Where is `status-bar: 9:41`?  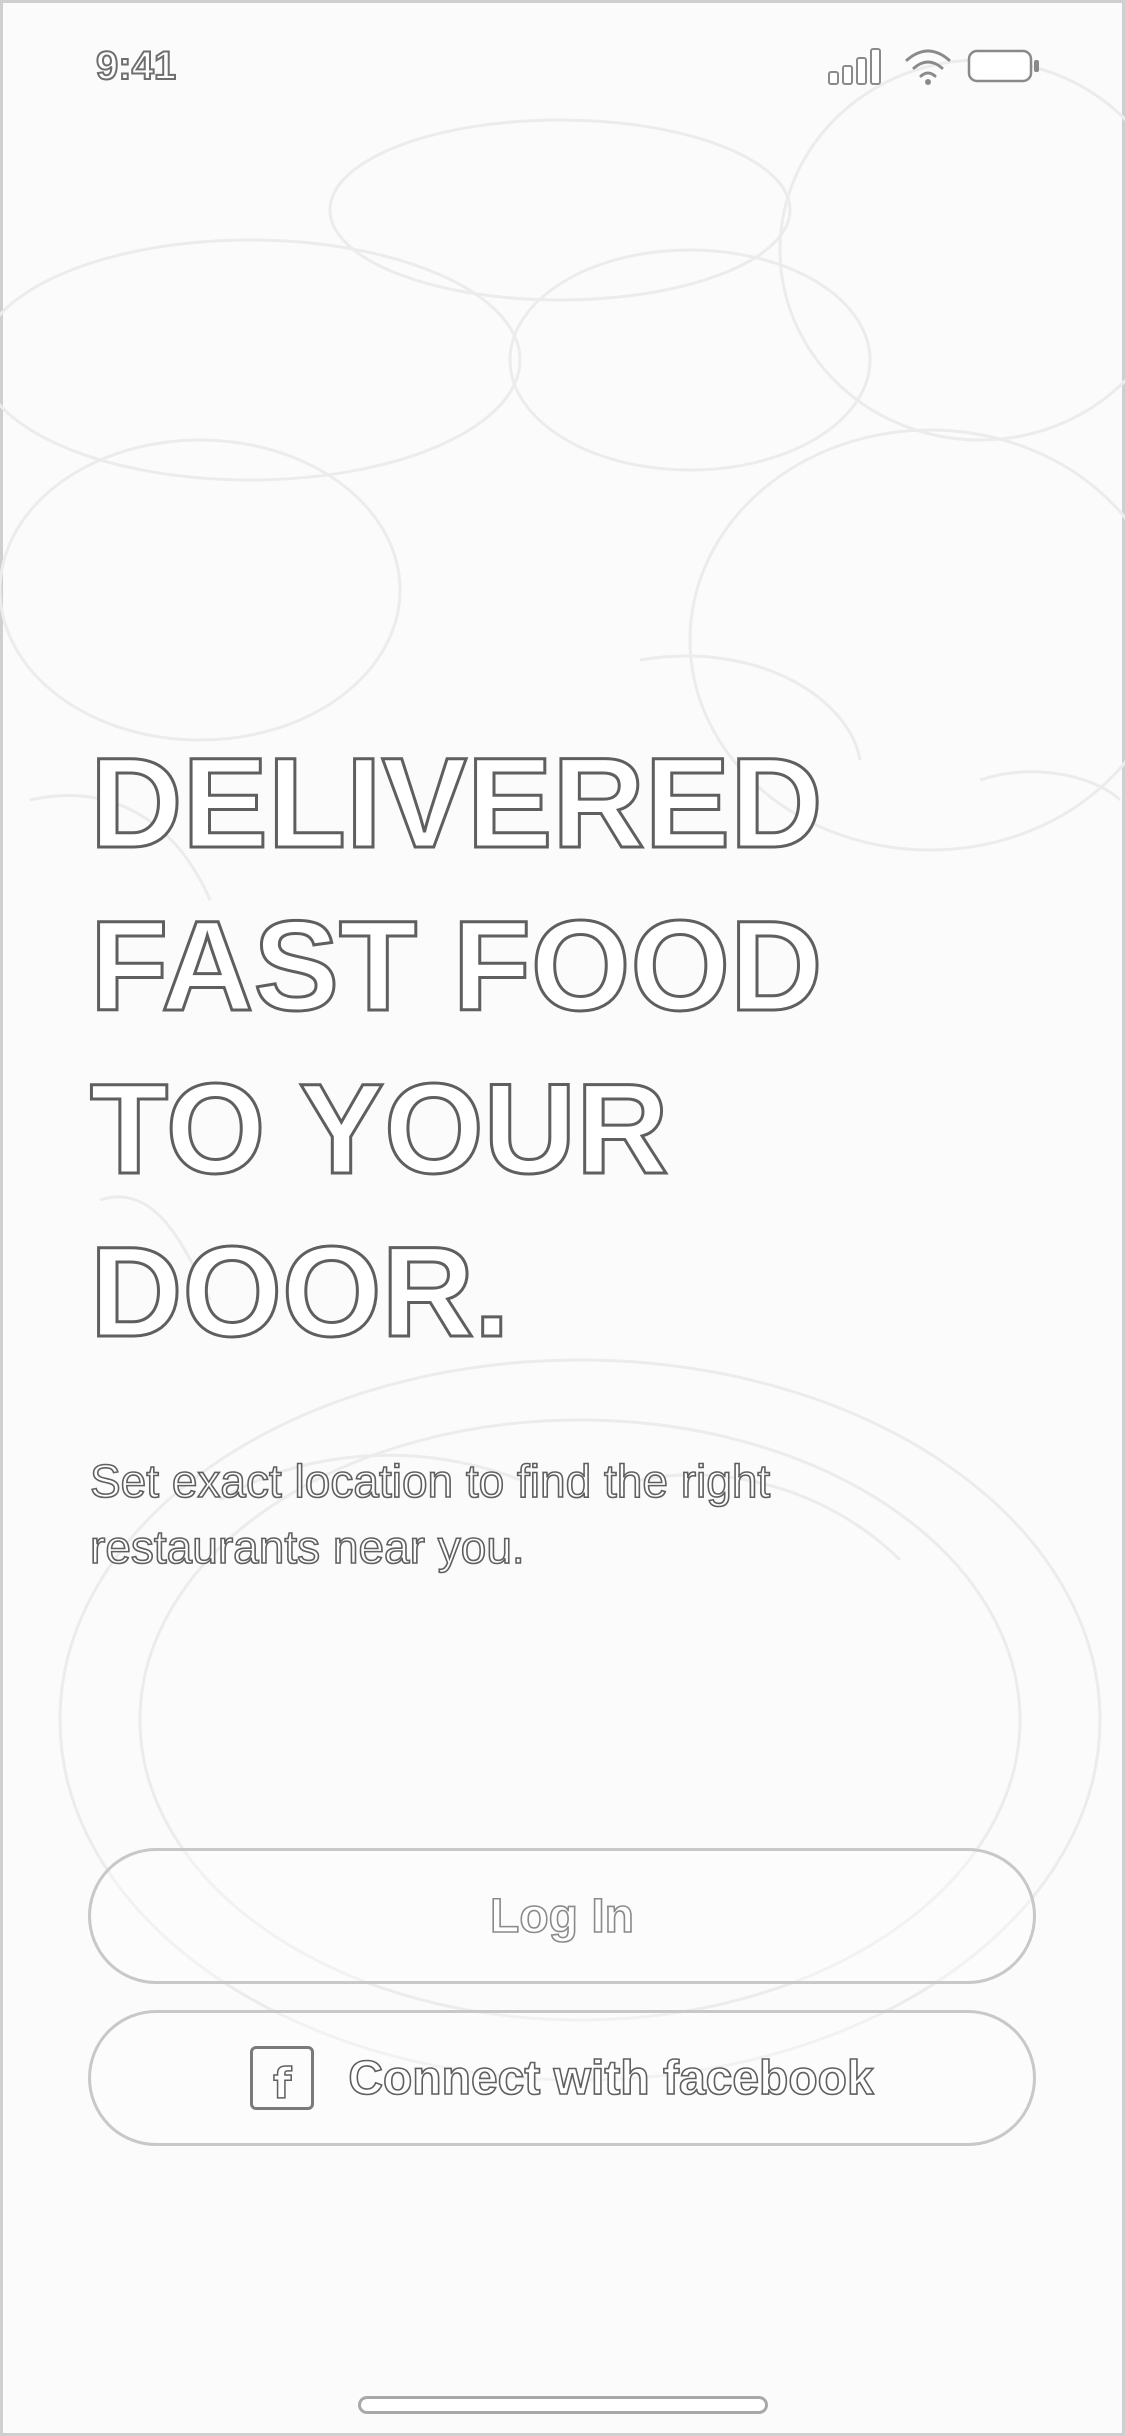 status-bar: 9:41 is located at coordinates (562, 66).